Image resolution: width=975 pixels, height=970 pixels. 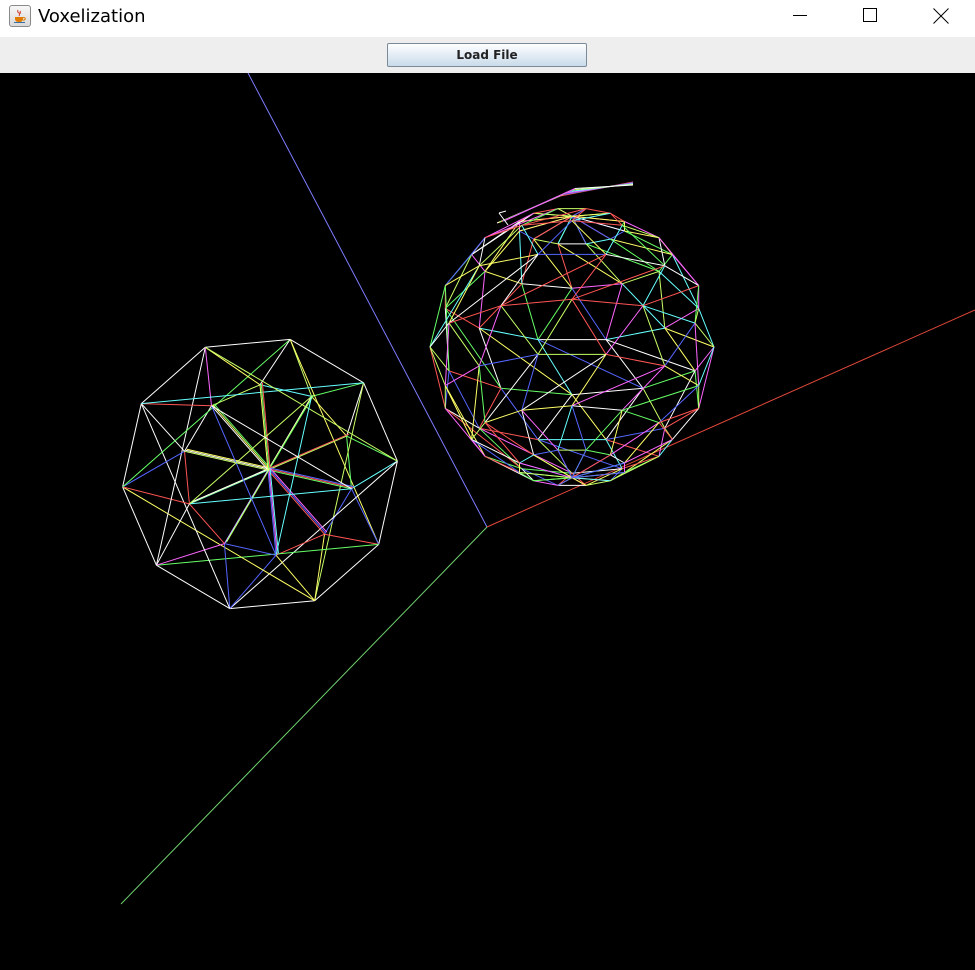 What do you see at coordinates (870, 16) in the screenshot?
I see `maximize-button` at bounding box center [870, 16].